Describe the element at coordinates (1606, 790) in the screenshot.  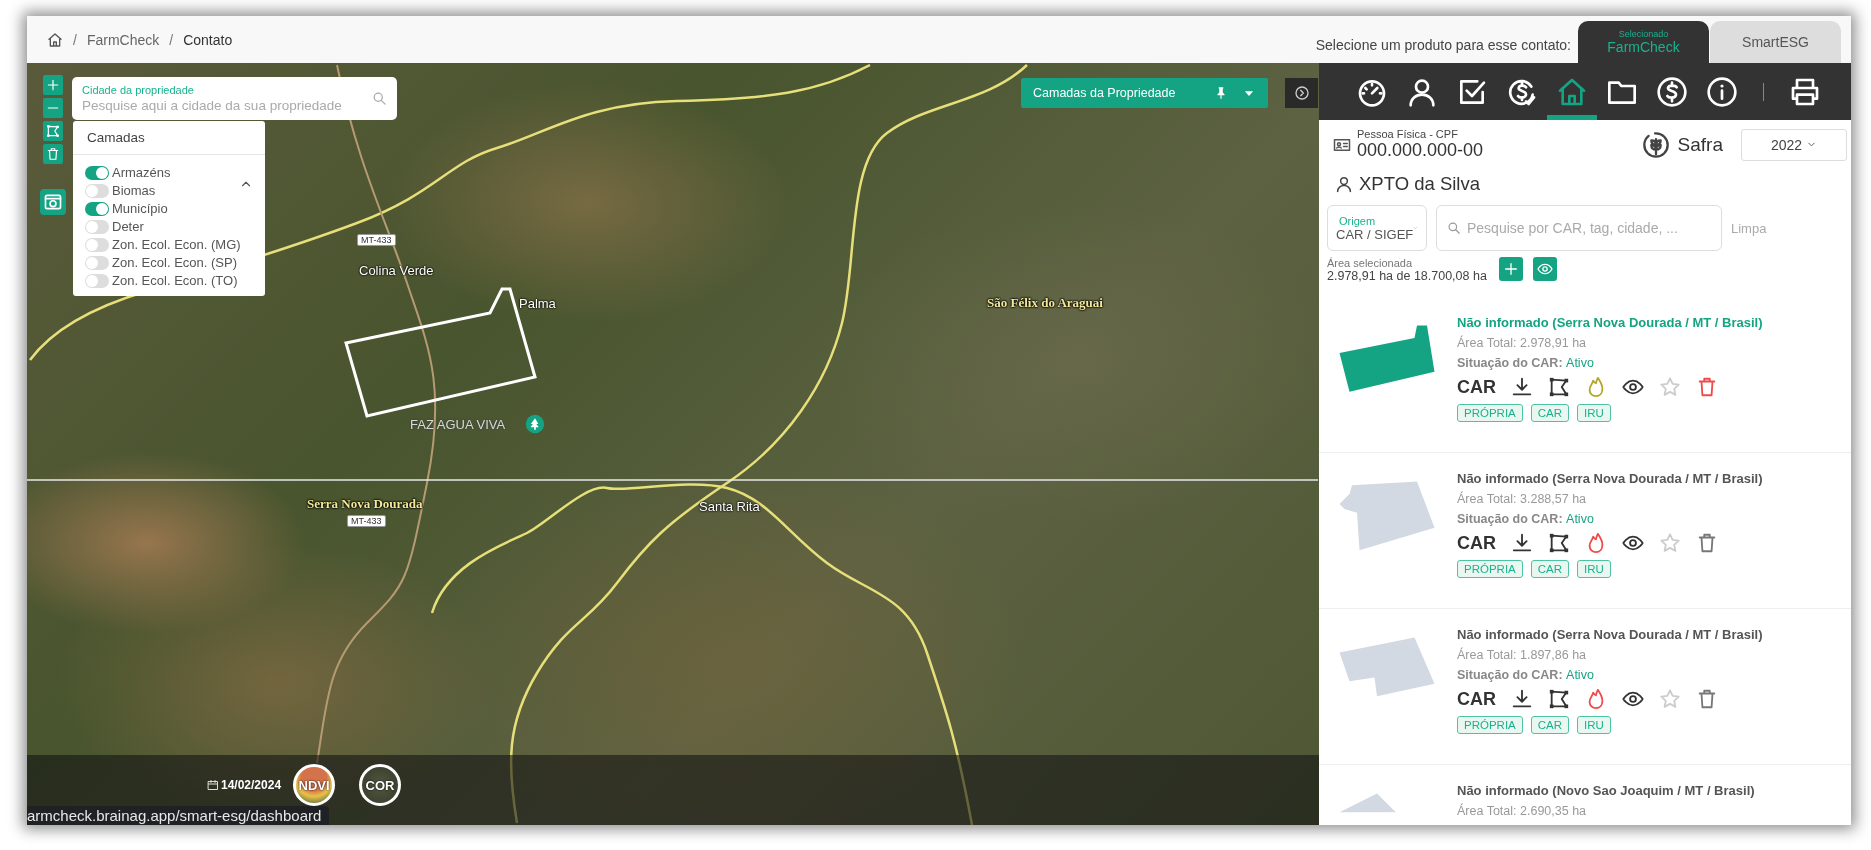
I see `property-title: Não informado (Novo Sao Joaquim / MT / Brasil)` at that location.